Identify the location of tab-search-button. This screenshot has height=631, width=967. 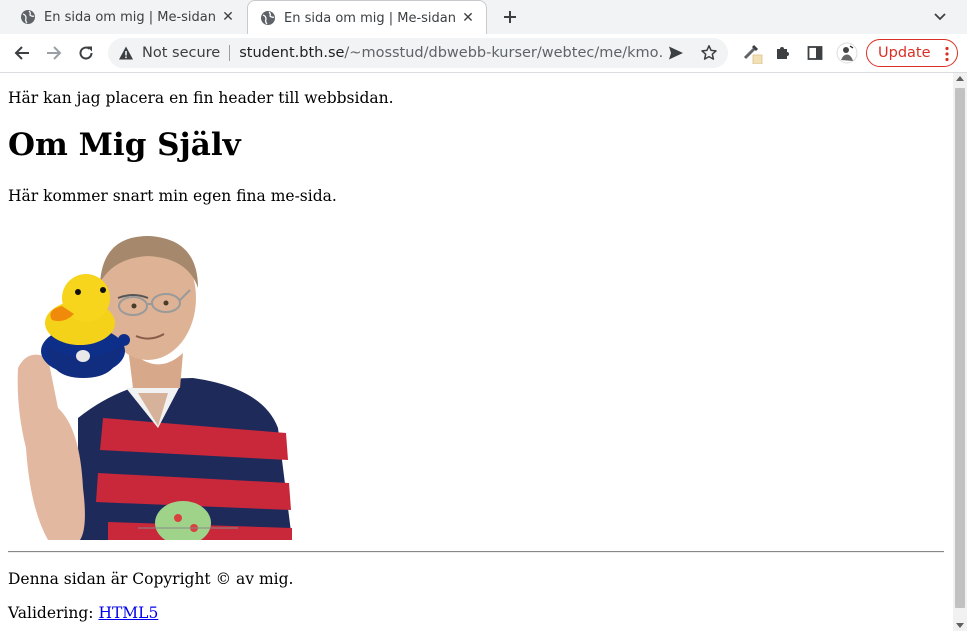
(940, 17).